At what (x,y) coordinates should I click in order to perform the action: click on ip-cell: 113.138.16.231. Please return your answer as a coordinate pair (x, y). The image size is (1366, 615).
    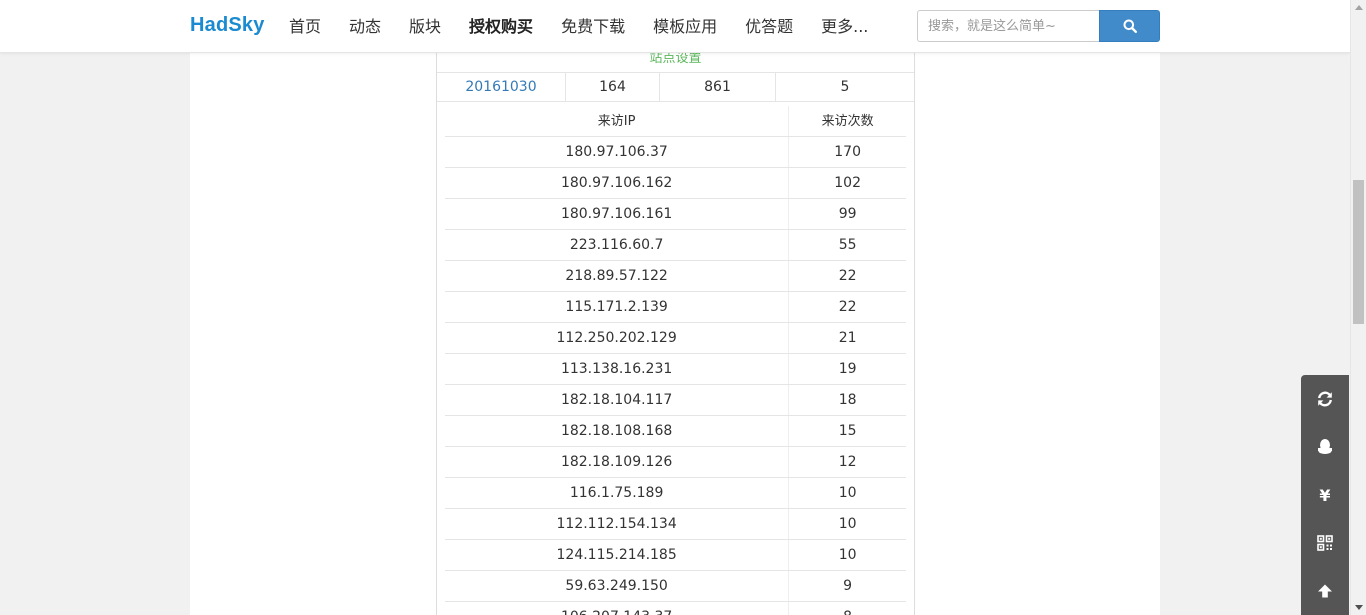
    Looking at the image, I should click on (617, 369).